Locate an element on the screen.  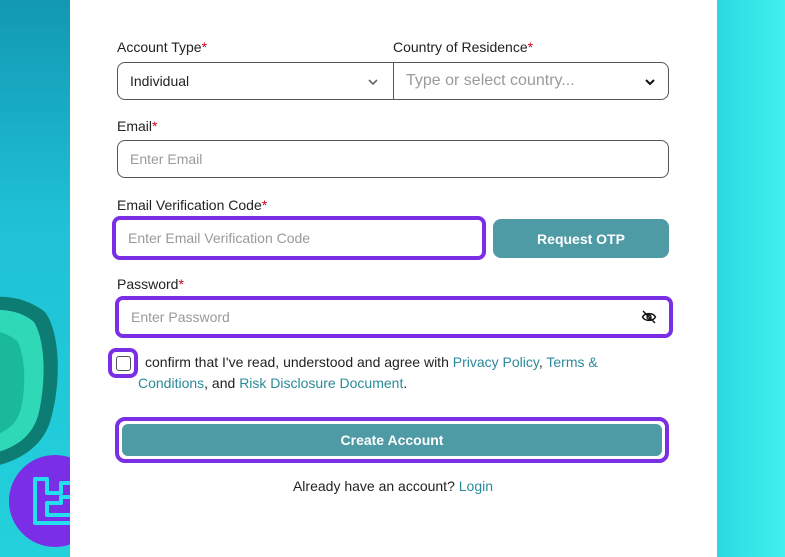
login-prompt: Already have an account? Login is located at coordinates (393, 486).